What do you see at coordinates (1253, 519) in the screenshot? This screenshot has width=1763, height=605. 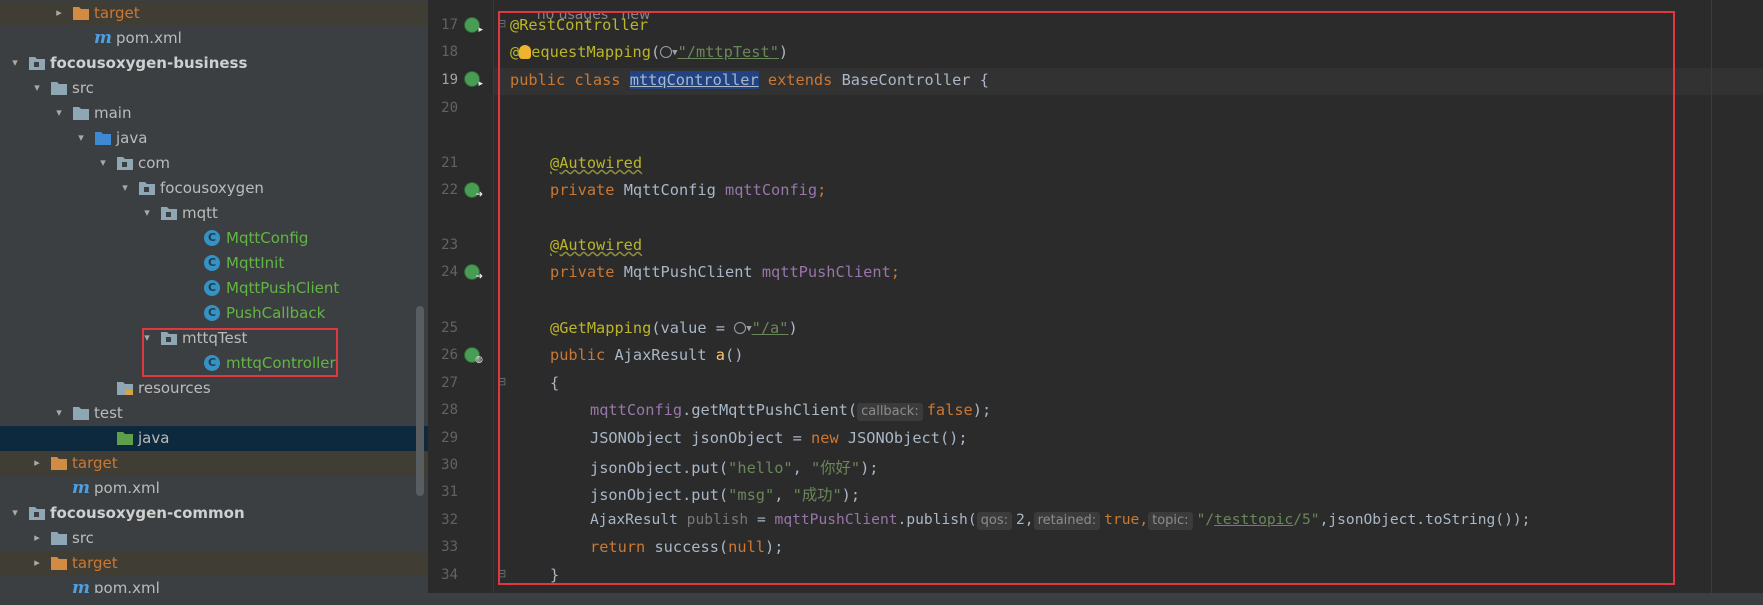 I see `topic-link: testtopic` at bounding box center [1253, 519].